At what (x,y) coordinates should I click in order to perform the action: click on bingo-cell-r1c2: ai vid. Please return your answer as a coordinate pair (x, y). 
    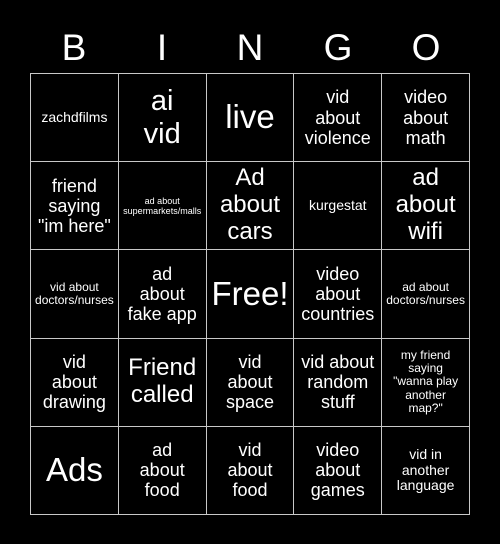
    Looking at the image, I should click on (162, 118).